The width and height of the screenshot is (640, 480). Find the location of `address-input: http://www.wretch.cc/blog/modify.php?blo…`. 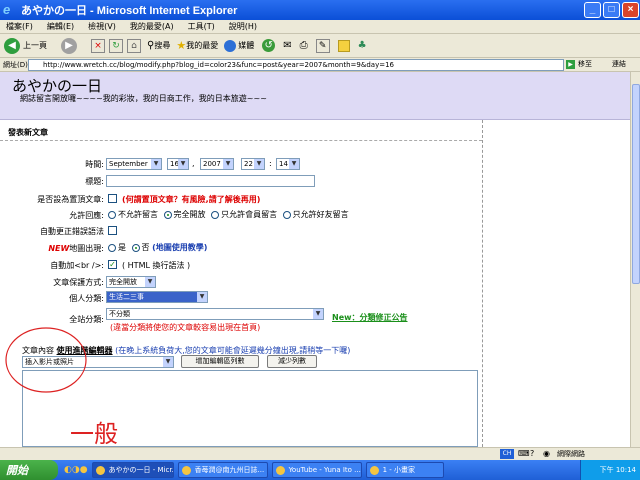

address-input: http://www.wretch.cc/blog/modify.php?blo… is located at coordinates (296, 65).